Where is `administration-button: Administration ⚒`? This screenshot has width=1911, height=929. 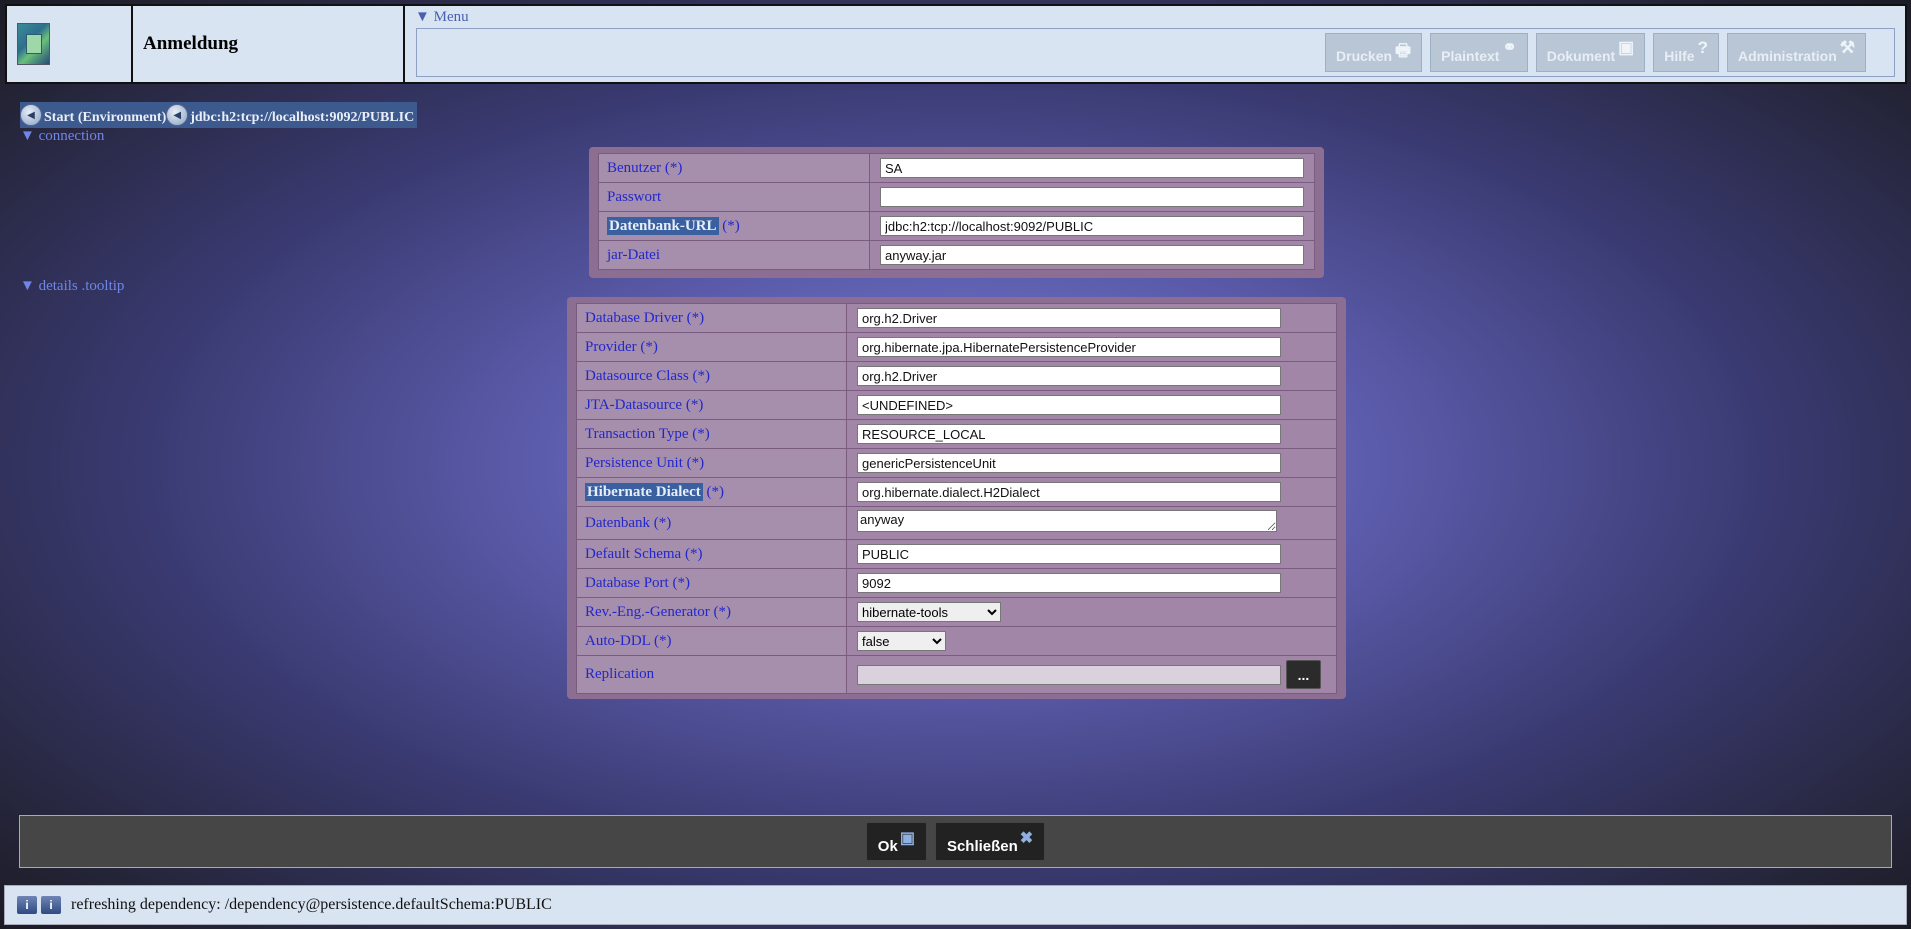
administration-button: Administration ⚒ is located at coordinates (1796, 52).